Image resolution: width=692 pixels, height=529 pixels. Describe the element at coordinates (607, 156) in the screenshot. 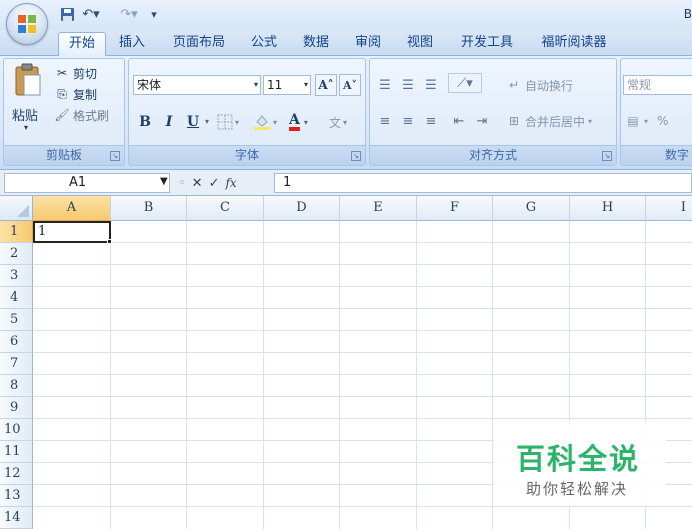

I see `alignment-launcher-icon: ↘` at that location.